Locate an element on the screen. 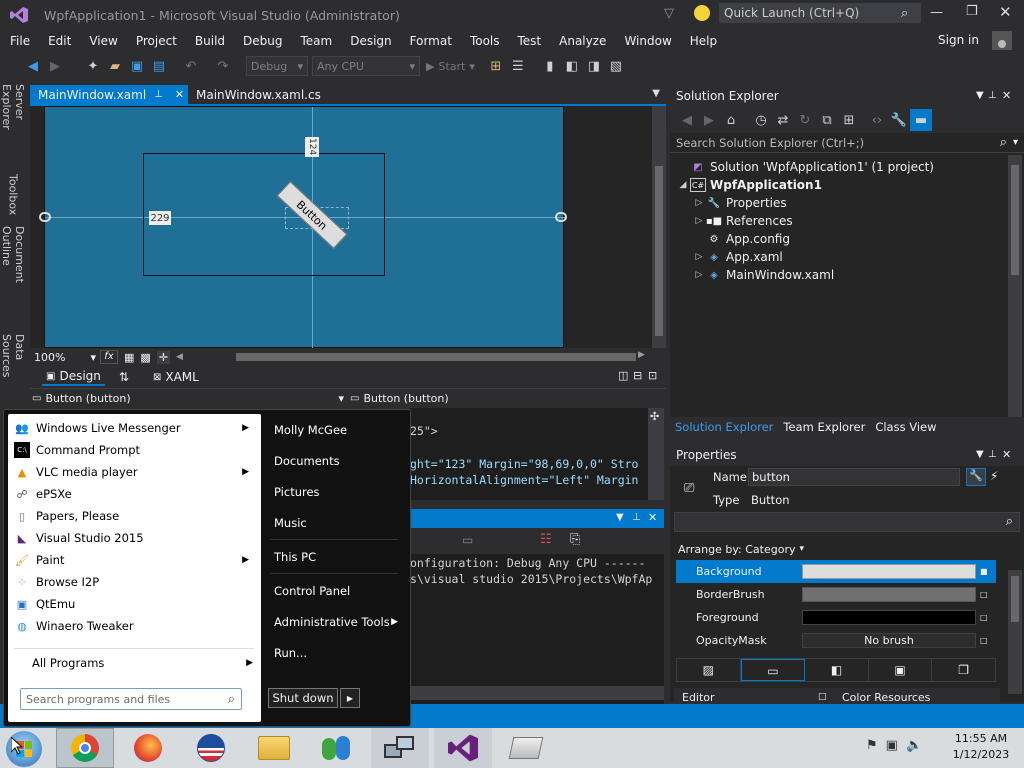 The height and width of the screenshot is (768, 1024). solution-search-input: Search Solution Explorer (Ctrl+;) is located at coordinates (838, 143).